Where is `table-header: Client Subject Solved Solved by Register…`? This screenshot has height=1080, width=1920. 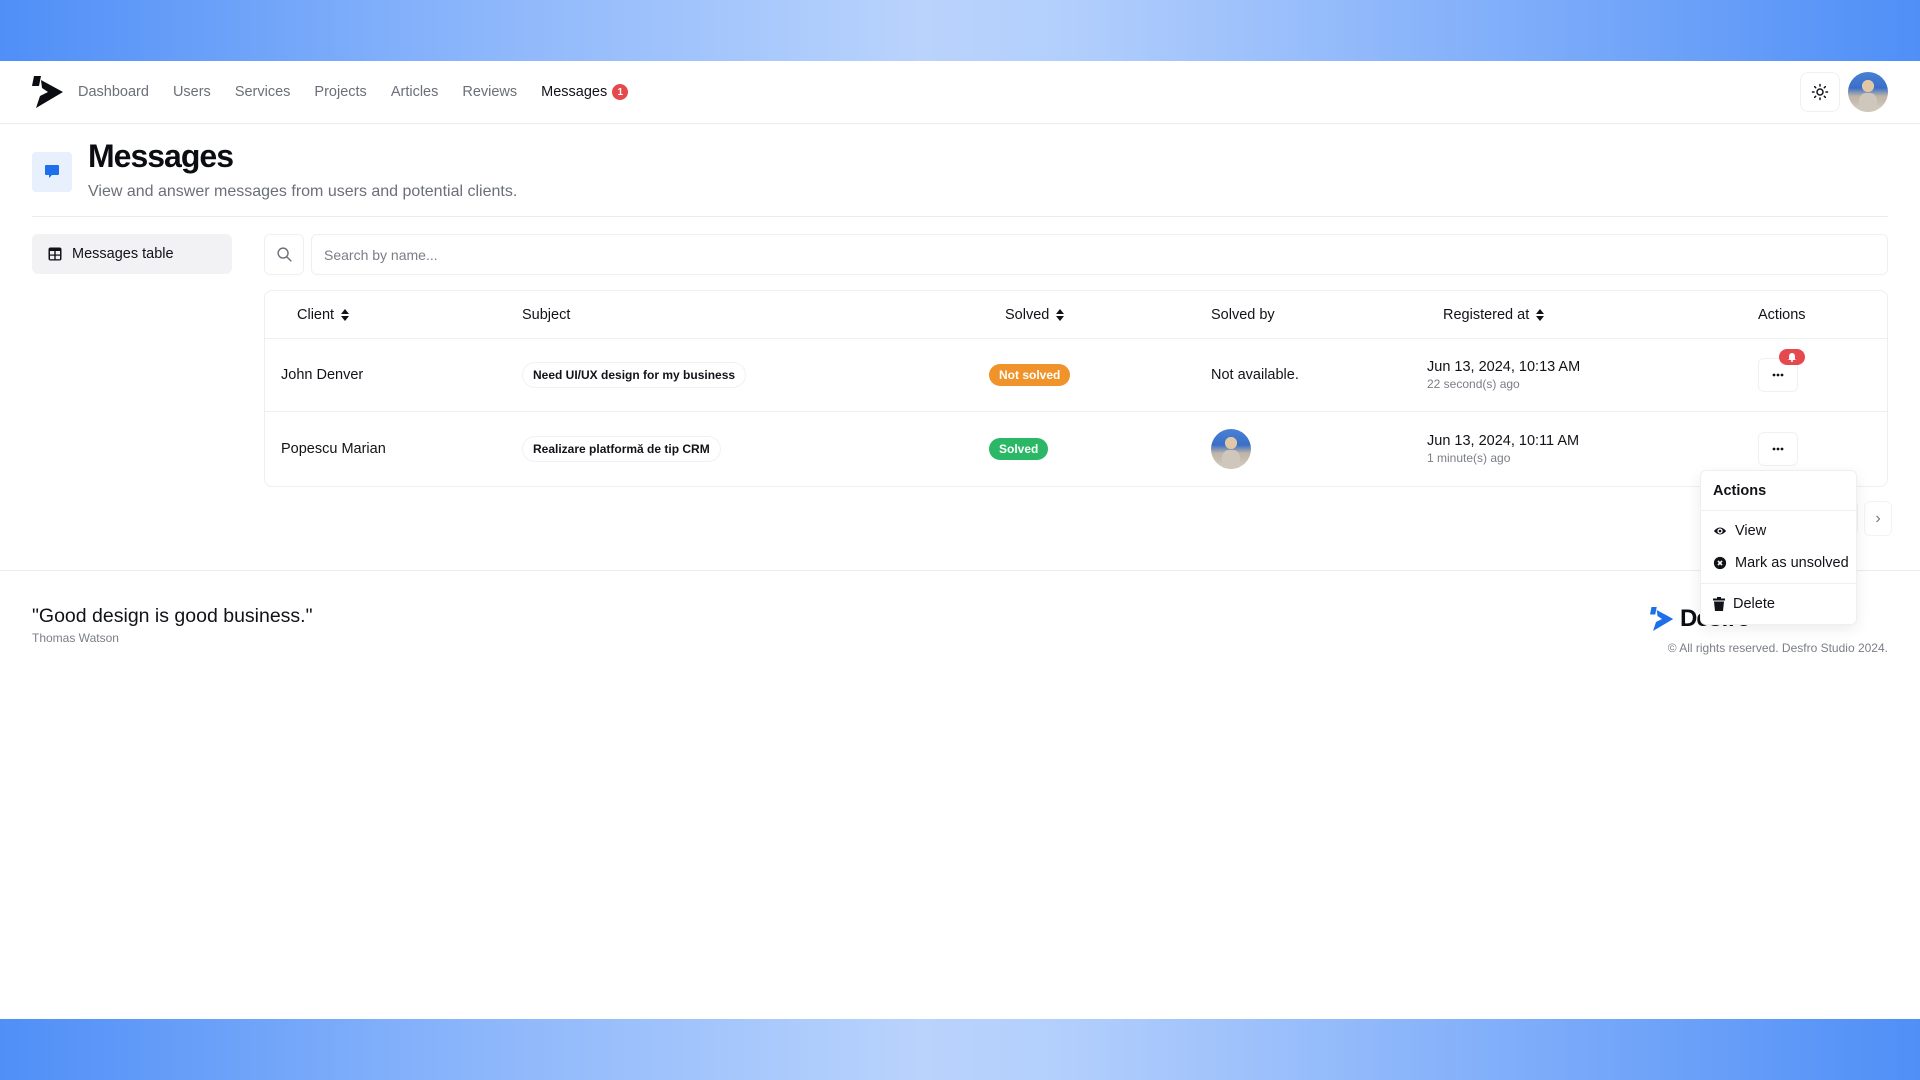
table-header: Client Subject Solved Solved by Register… is located at coordinates (1076, 315).